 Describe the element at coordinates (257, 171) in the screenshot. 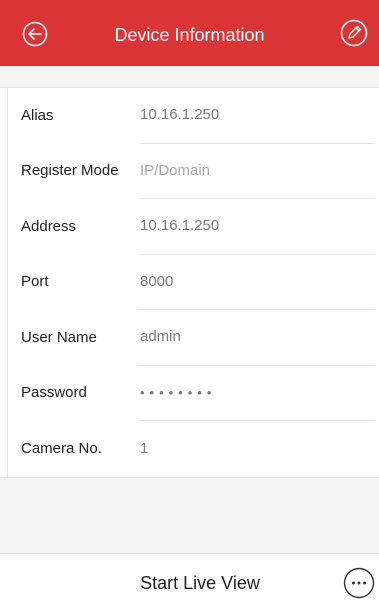

I see `register-mode-value: IP/Domain` at that location.